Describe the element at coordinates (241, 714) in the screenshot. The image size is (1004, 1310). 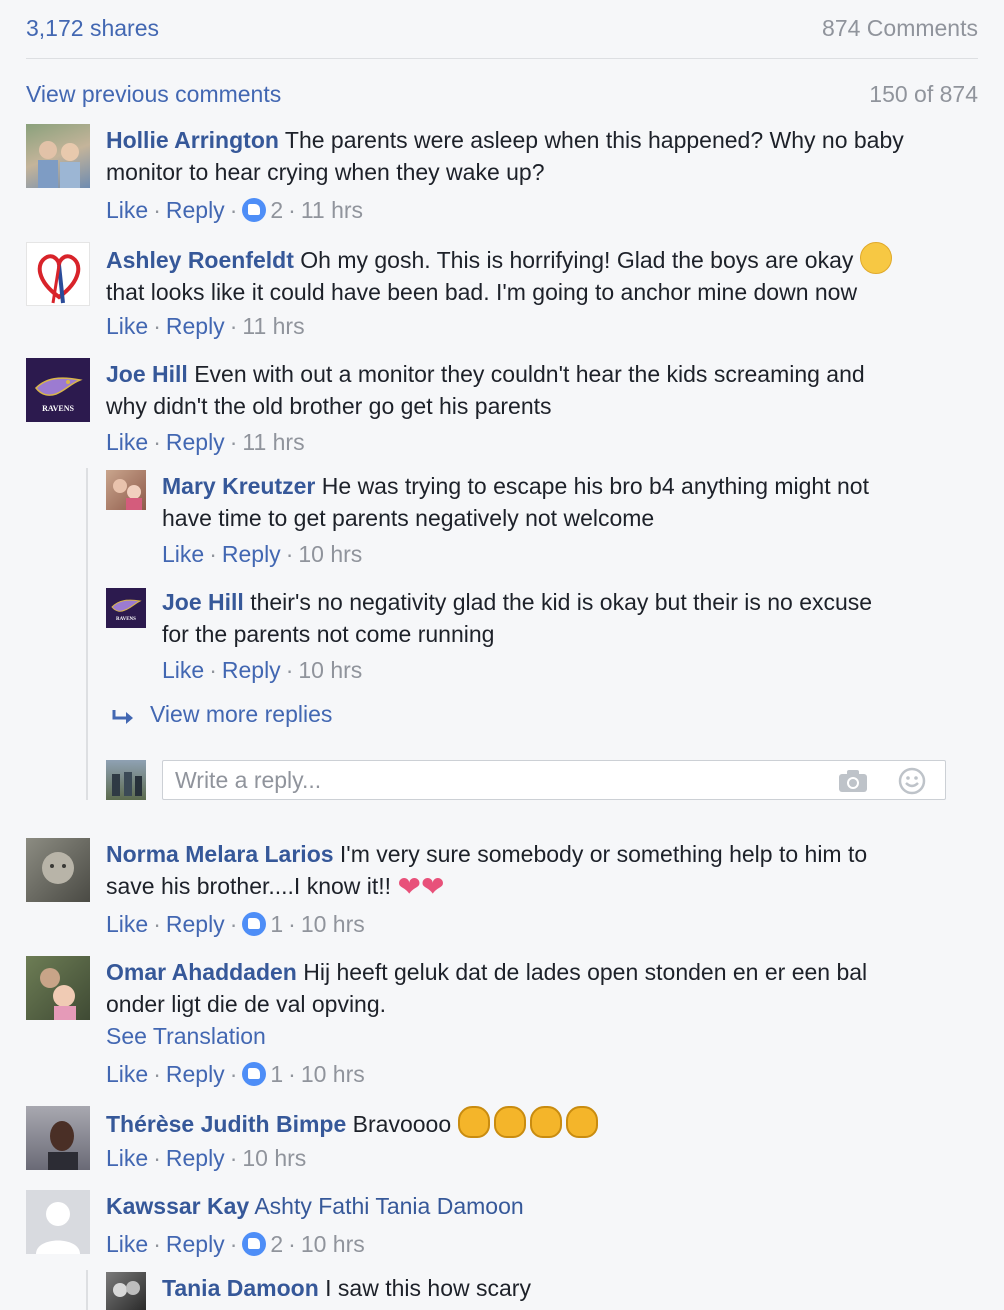
I see `view-more-replies-link: View more replies` at that location.